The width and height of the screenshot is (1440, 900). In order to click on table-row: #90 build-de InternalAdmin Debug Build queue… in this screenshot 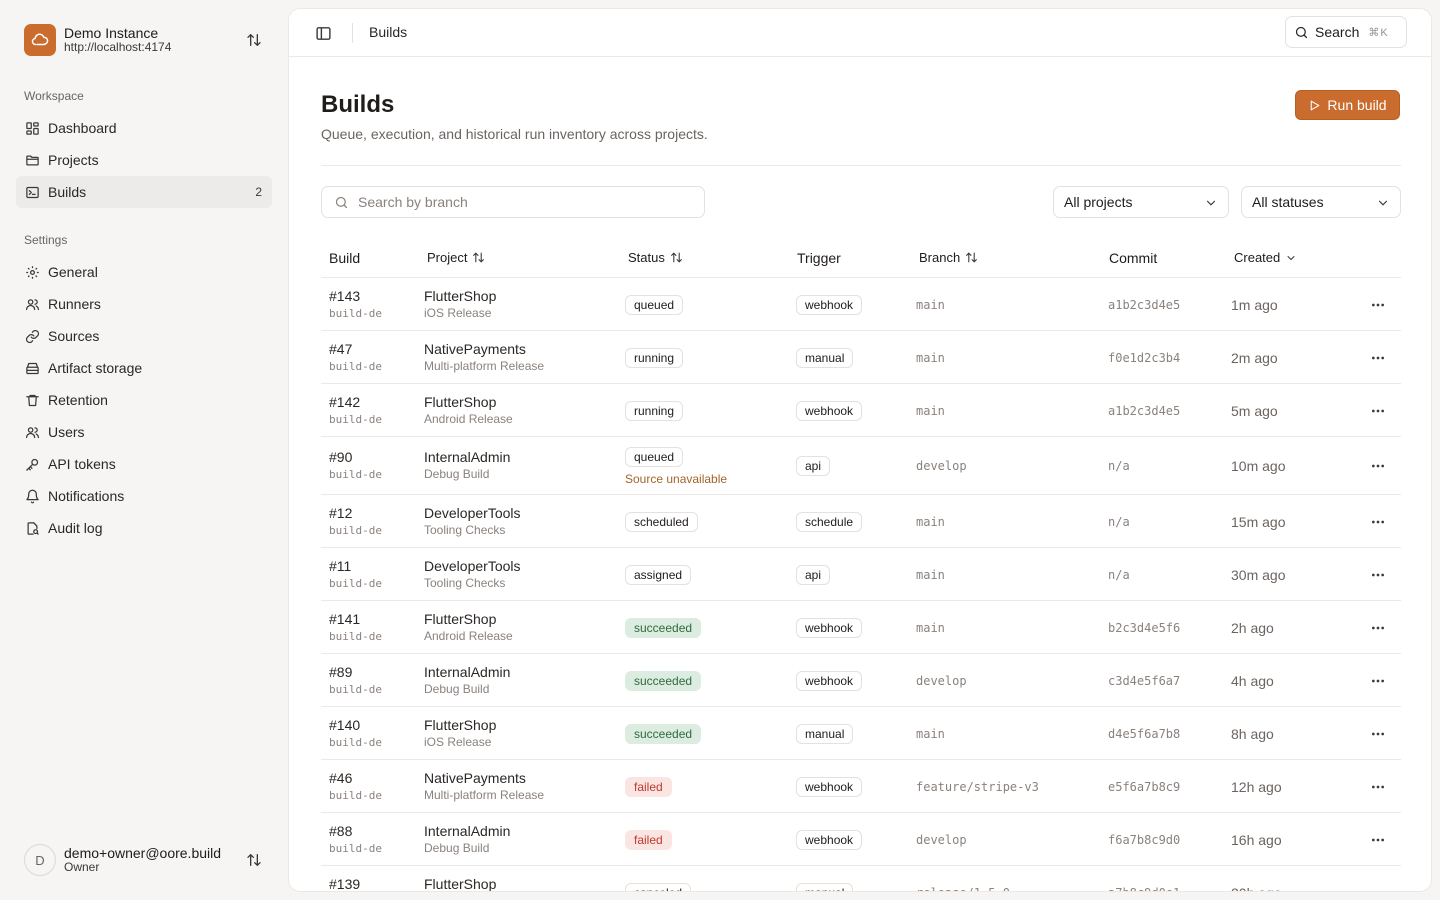, I will do `click(861, 466)`.